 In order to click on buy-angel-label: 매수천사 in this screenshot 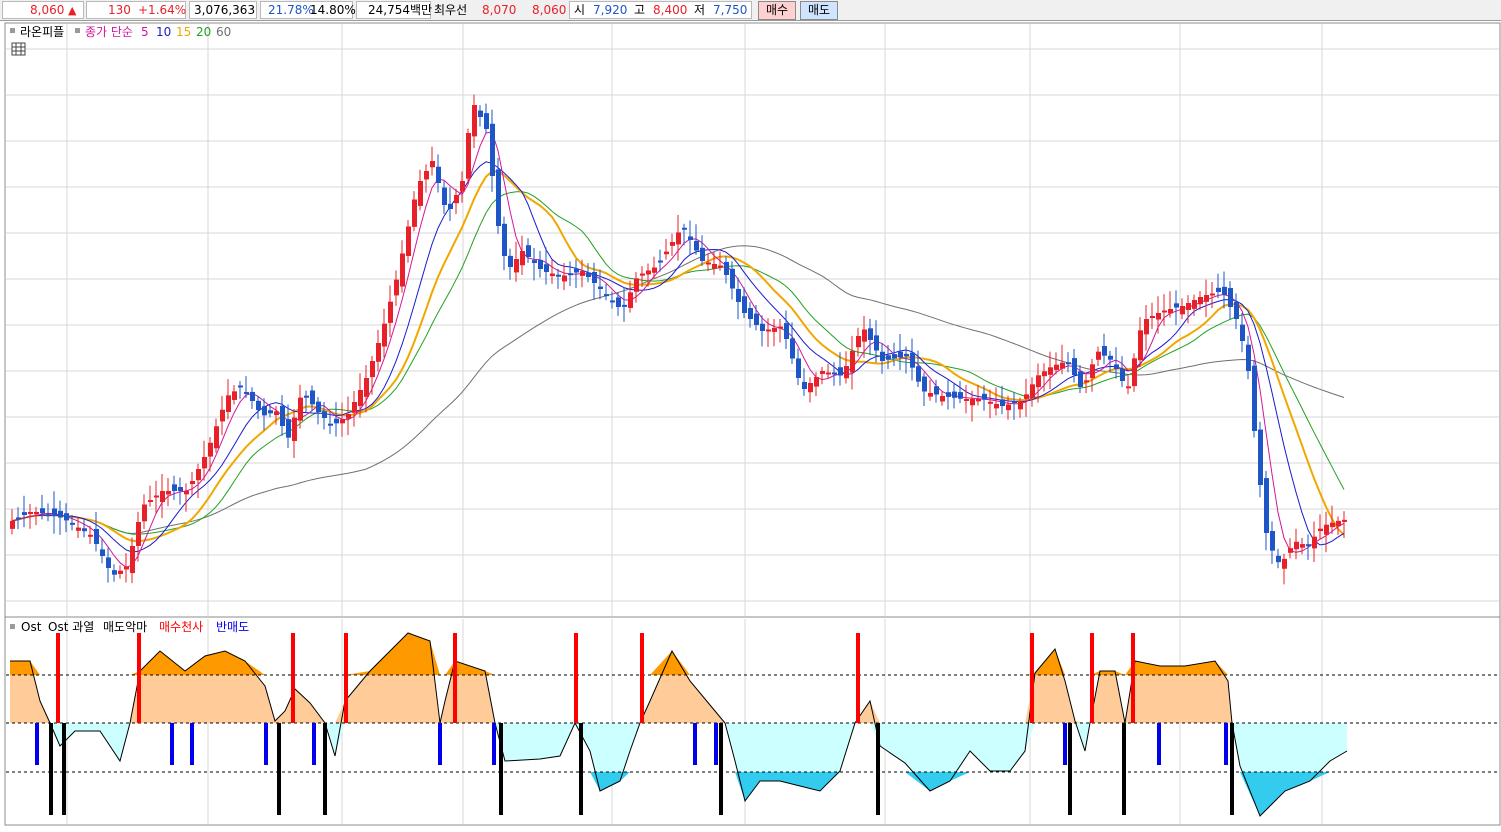, I will do `click(181, 626)`.